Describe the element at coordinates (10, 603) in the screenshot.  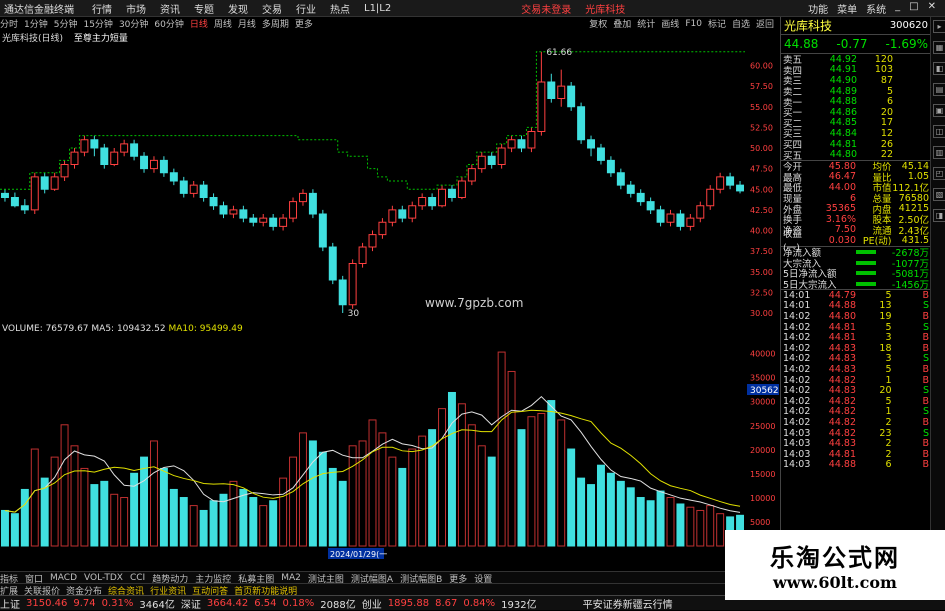
I see `sh-index-label: 上证` at that location.